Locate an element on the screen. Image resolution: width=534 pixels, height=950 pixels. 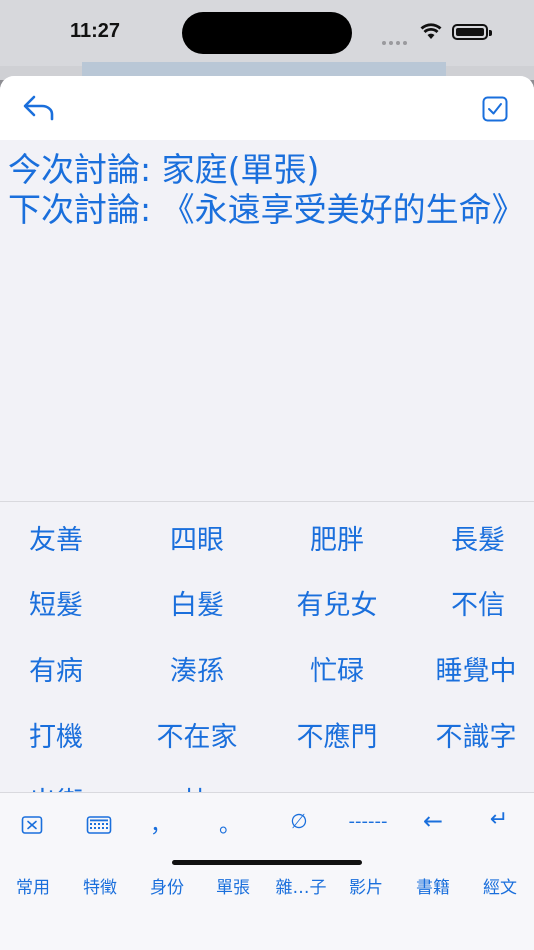
delete-key is located at coordinates (32, 827).